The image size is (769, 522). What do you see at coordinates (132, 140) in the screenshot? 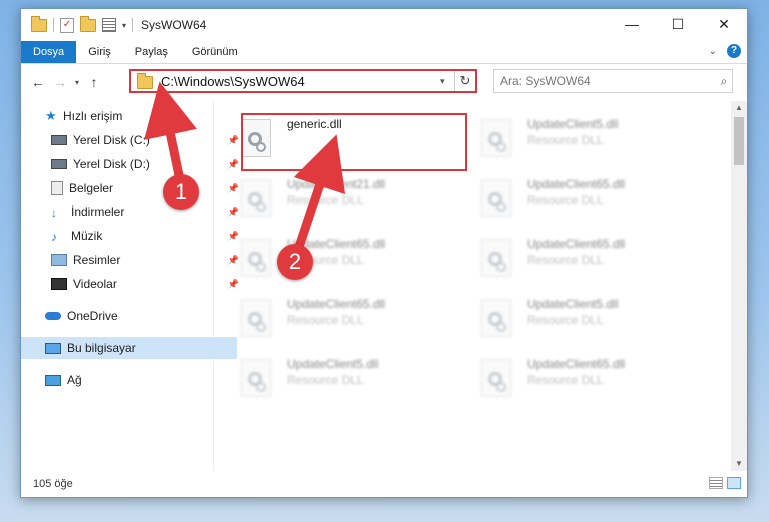
I see `nav-item-drive-c: Yerel Disk (C:) 📌` at bounding box center [132, 140].